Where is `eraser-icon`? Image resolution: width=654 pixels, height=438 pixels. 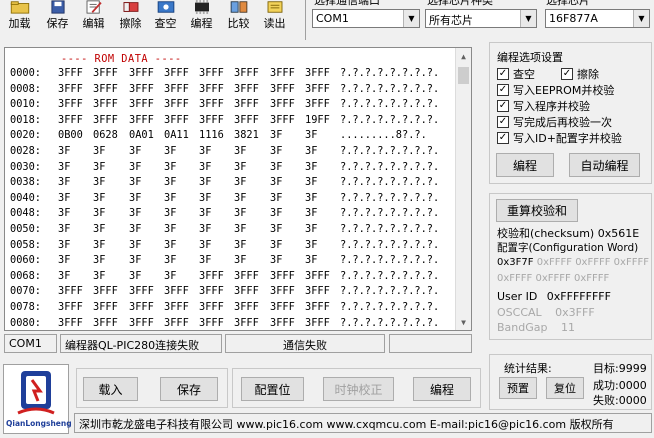 eraser-icon is located at coordinates (130, 7).